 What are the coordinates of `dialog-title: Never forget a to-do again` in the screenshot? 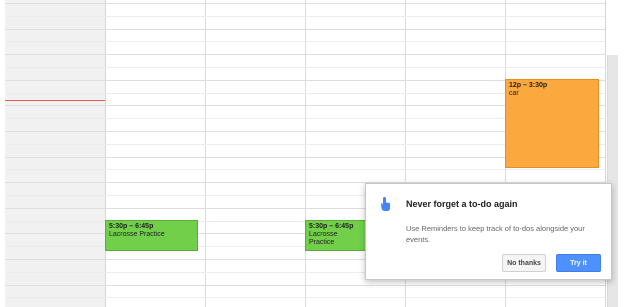 It's located at (462, 204).